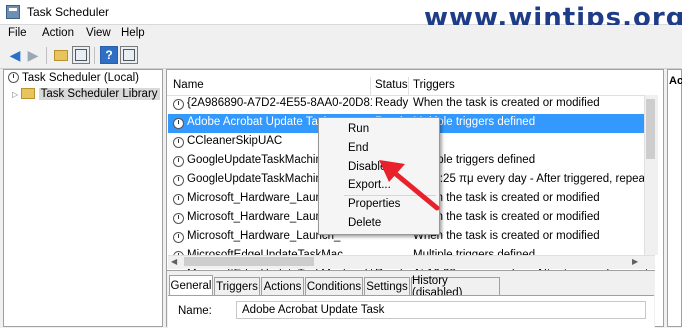  Describe the element at coordinates (109, 55) in the screenshot. I see `help-icon: ?` at that location.